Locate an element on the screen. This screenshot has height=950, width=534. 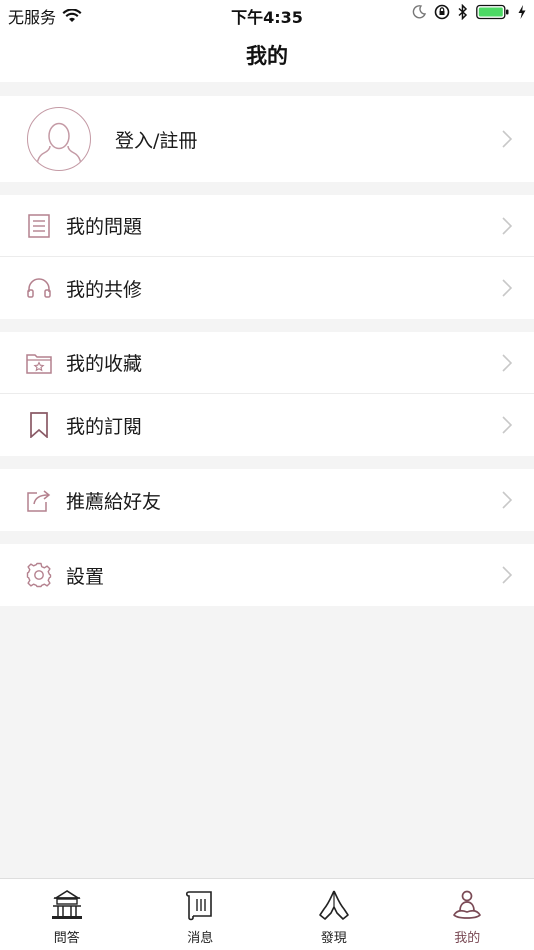
page-title: 我的 is located at coordinates (267, 56).